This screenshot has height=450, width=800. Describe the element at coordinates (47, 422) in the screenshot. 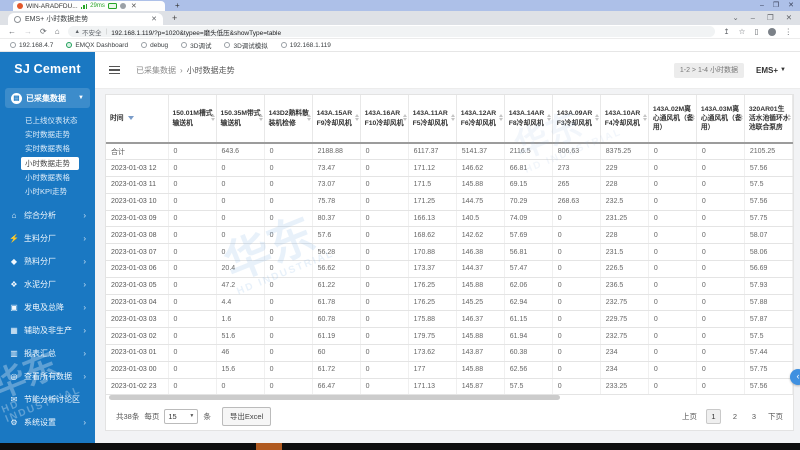

I see `sidebar-item: ⚙ 系统设置 ›` at that location.